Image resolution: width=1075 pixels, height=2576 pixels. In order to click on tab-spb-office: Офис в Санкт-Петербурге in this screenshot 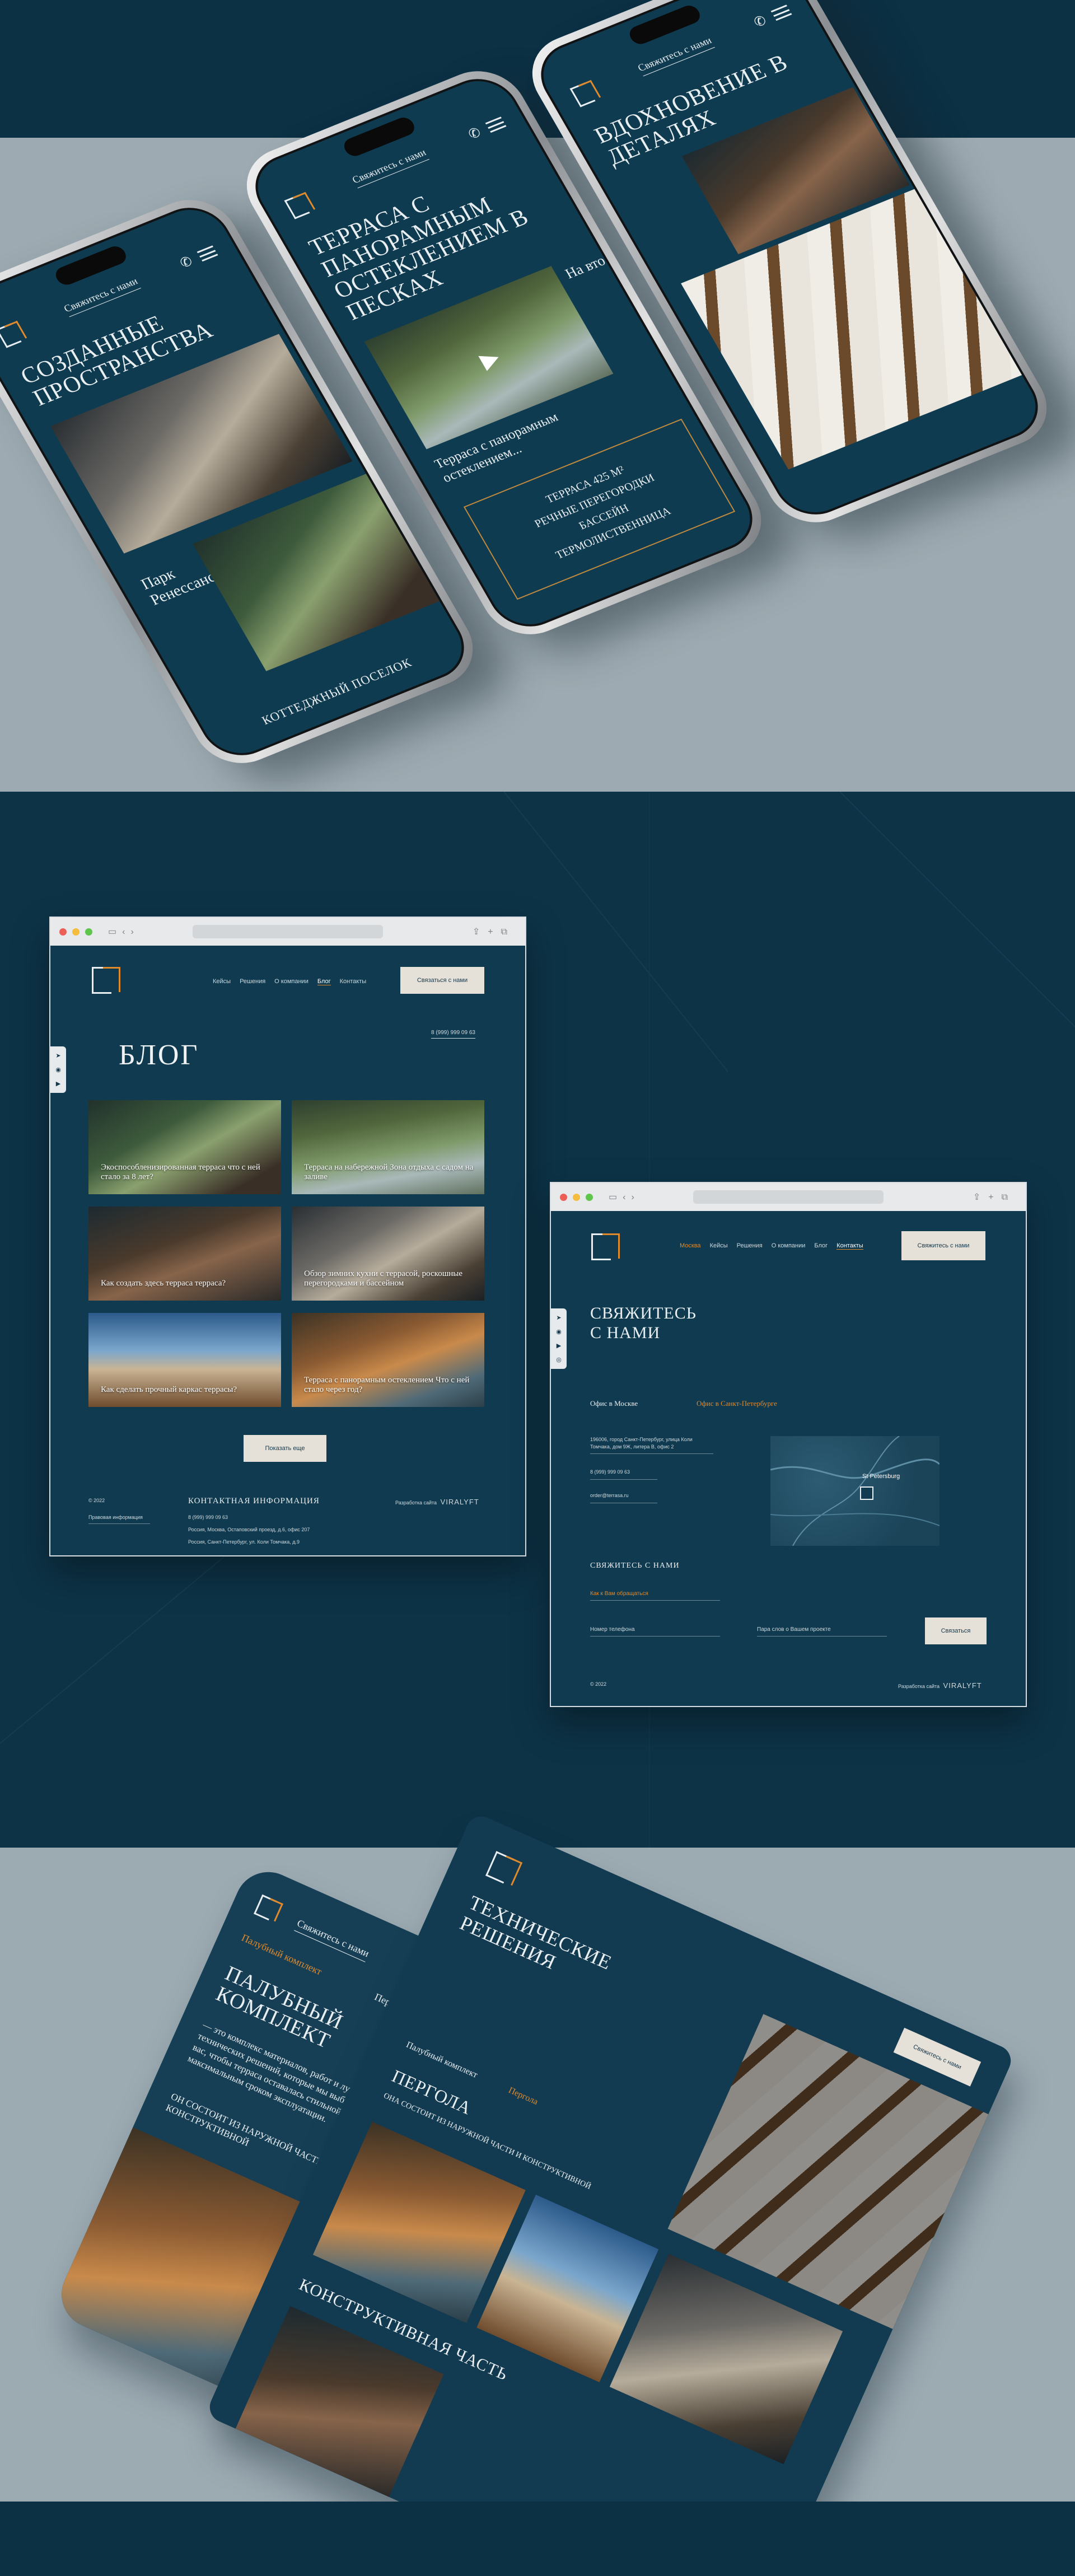, I will do `click(737, 1403)`.